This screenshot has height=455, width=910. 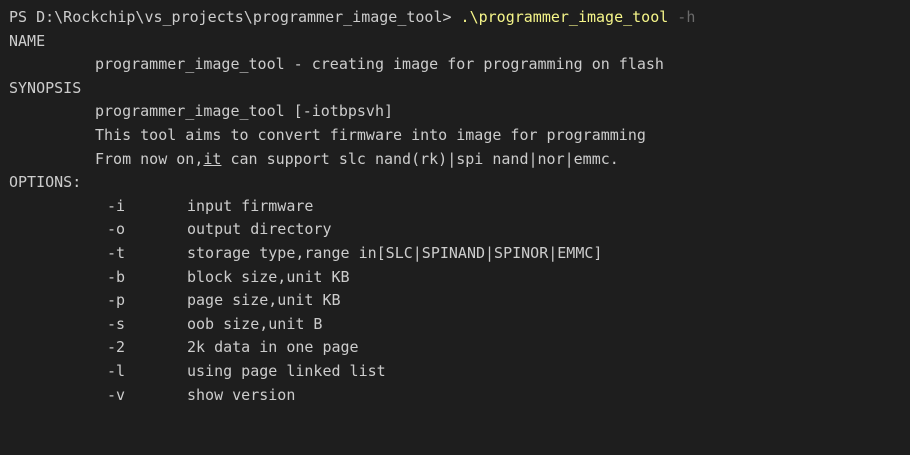 What do you see at coordinates (459, 348) in the screenshot?
I see `option-row: -2 2k data in one page` at bounding box center [459, 348].